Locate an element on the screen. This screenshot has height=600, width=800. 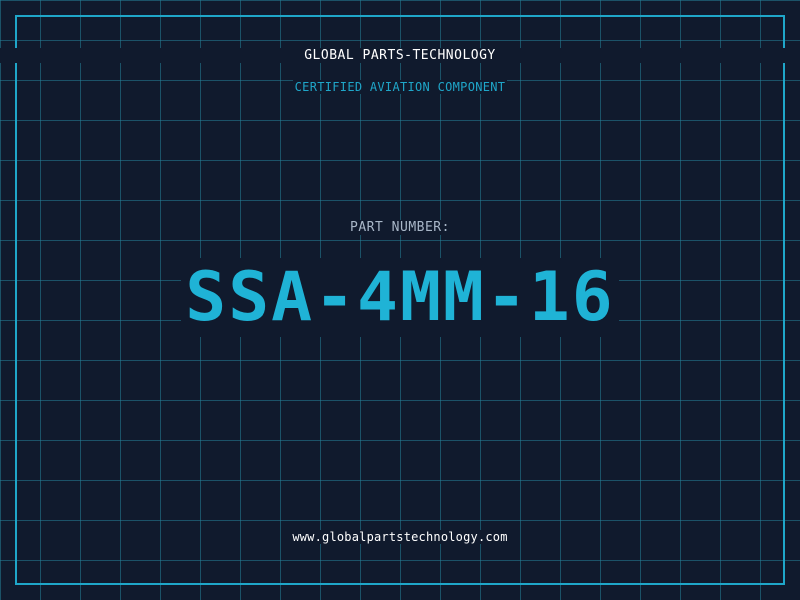
website-url: www.globalpartstechnology.com is located at coordinates (400, 537).